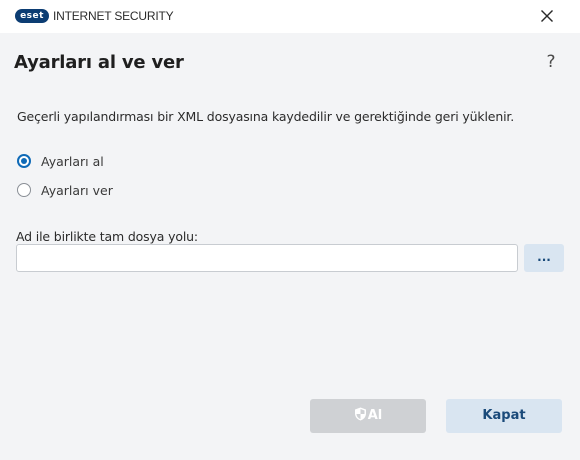 This screenshot has width=580, height=460. I want to click on eset-logo: eset, so click(32, 16).